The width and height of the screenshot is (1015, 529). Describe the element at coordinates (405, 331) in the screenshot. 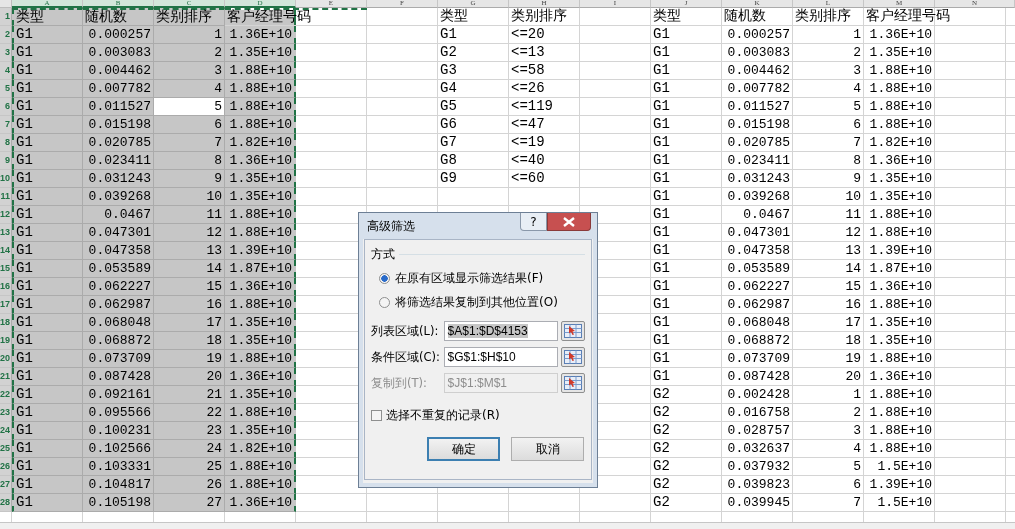

I see `field-label: 列表区域(L):` at that location.